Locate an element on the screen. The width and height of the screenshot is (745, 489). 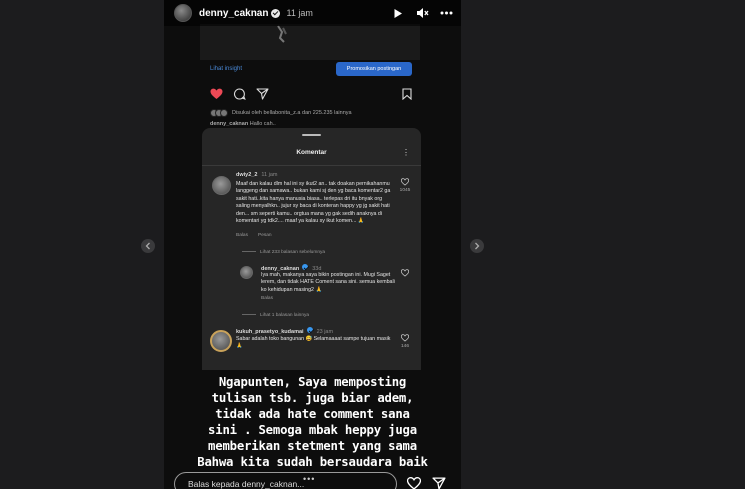
overlay-line: Bahwa kita sudah bersaudara baik is located at coordinates (312, 462).